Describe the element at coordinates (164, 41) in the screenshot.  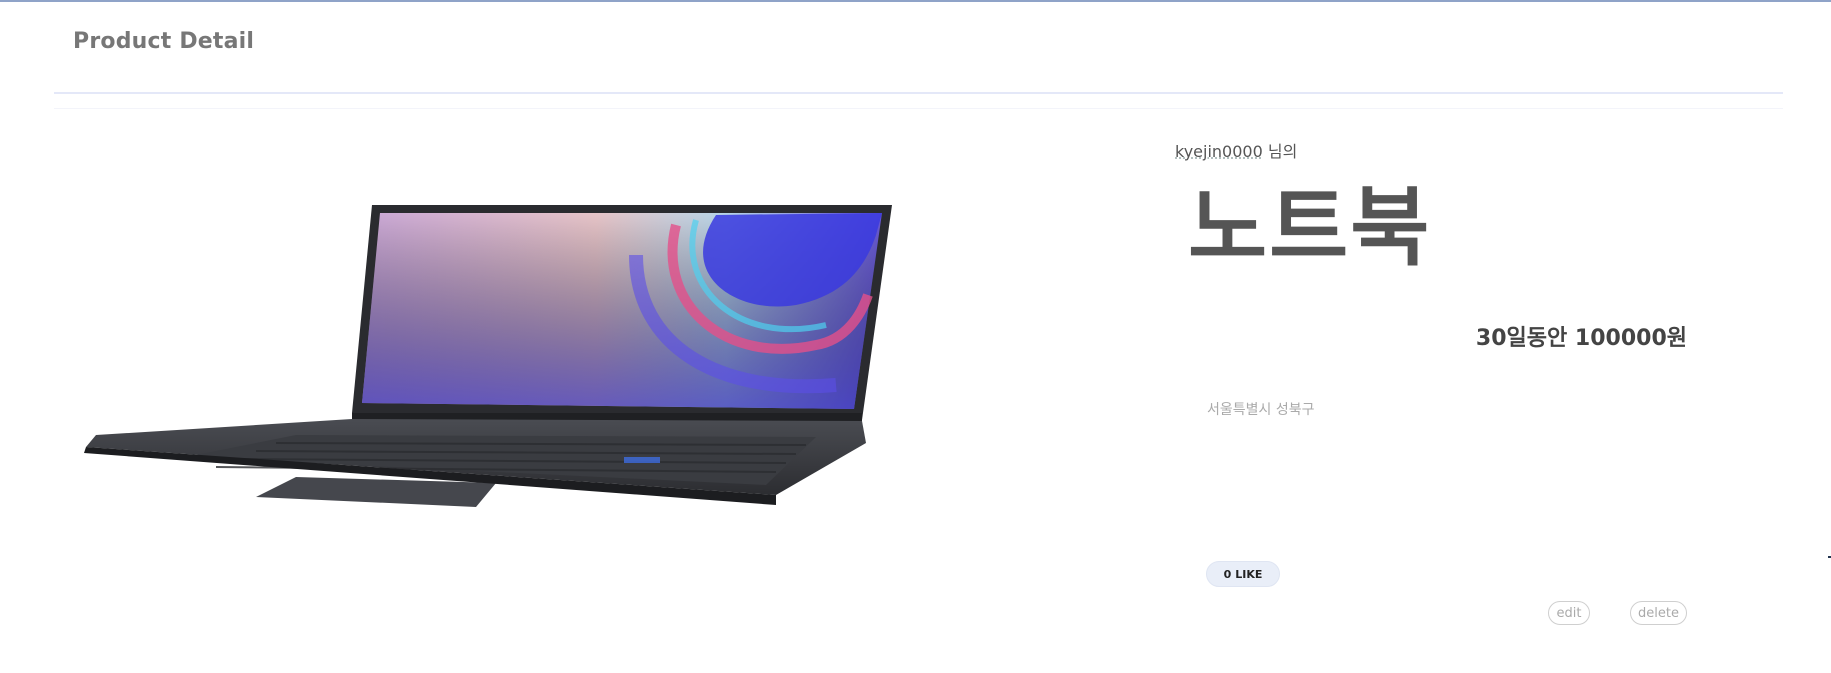
I see `page-title: Product Detail` at that location.